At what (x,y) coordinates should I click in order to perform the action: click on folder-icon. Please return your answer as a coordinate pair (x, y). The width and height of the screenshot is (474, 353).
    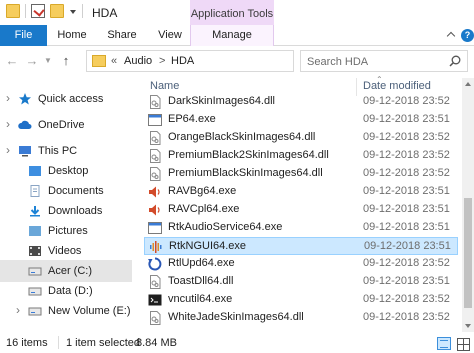
    Looking at the image, I should click on (13, 11).